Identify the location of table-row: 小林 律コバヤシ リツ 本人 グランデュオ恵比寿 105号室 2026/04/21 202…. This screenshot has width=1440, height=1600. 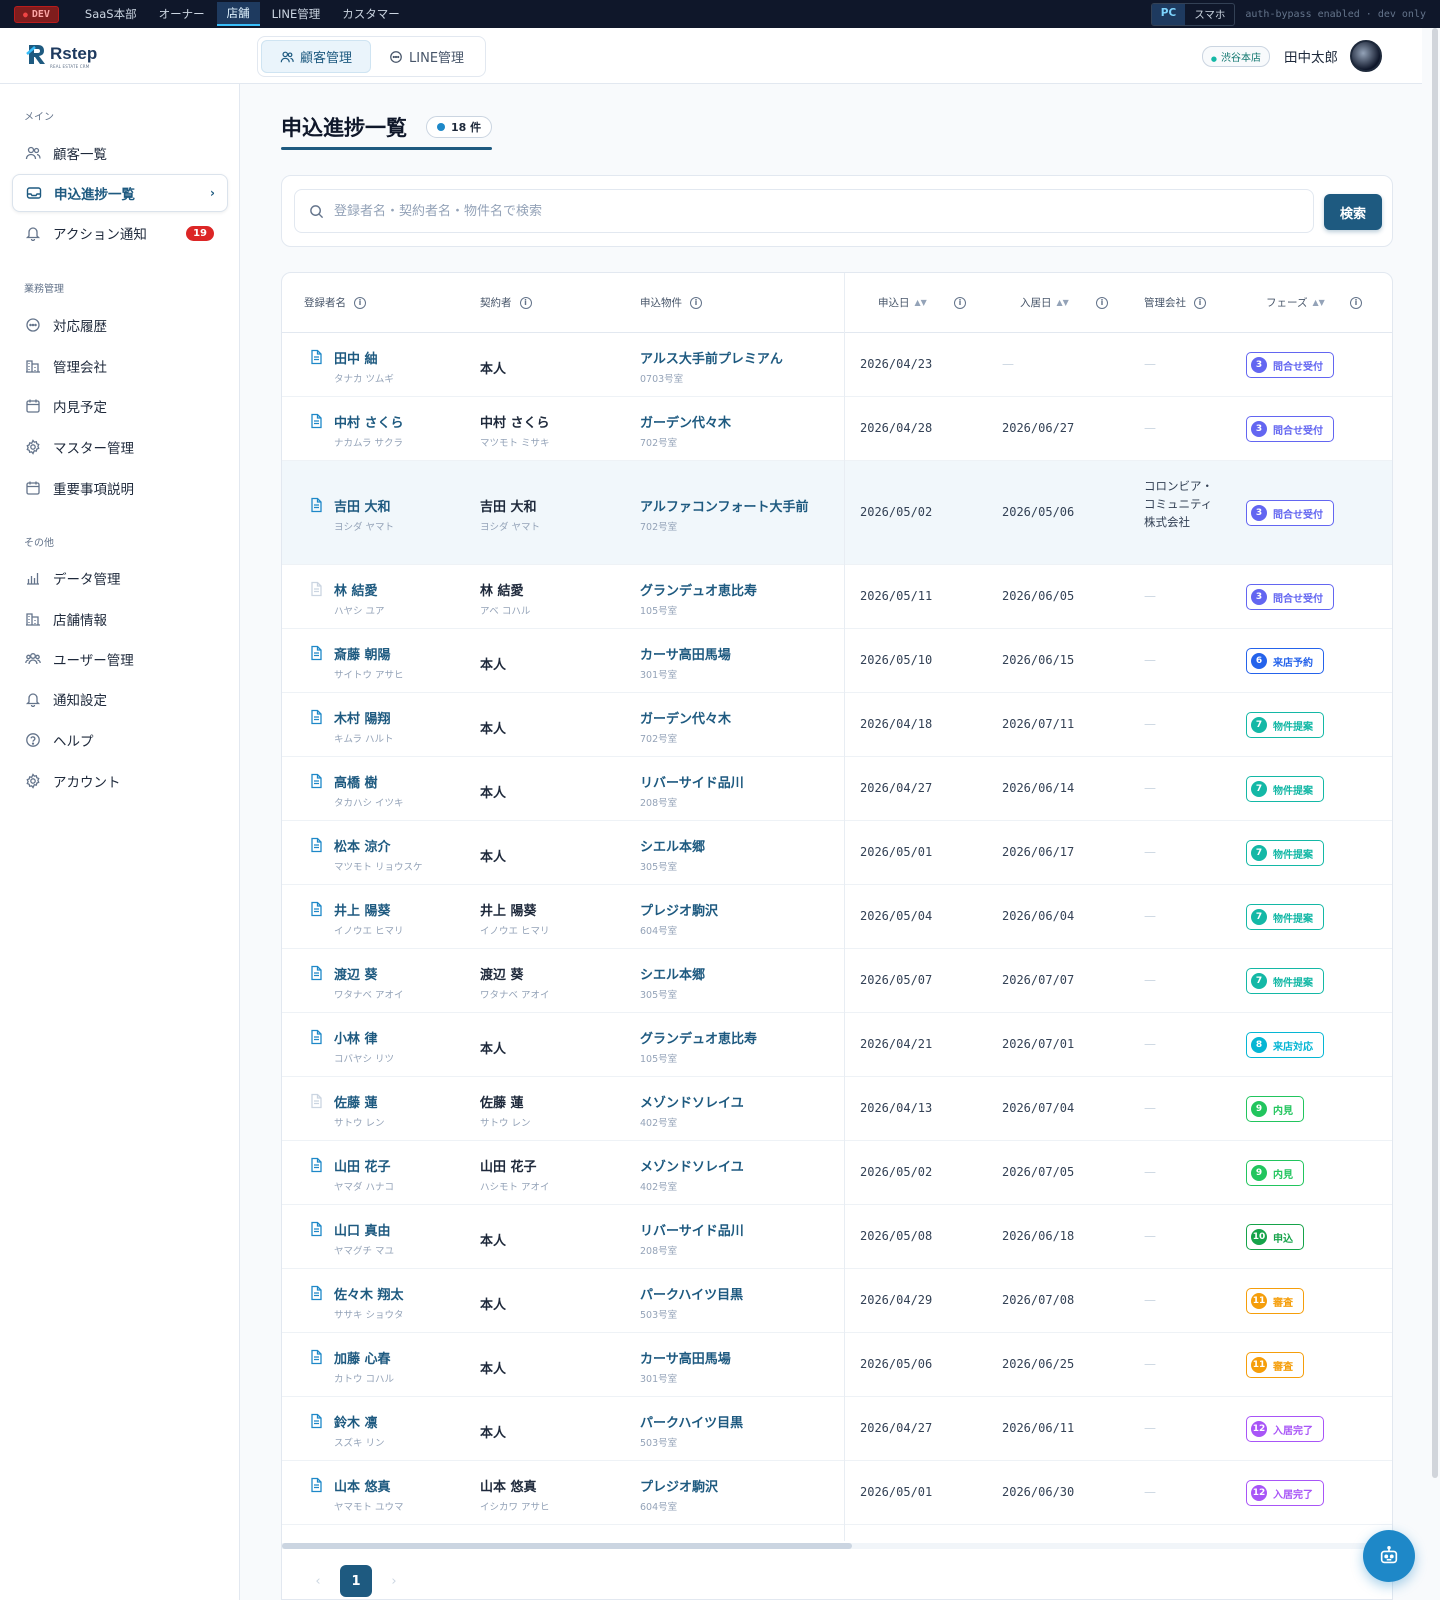
(837, 1045).